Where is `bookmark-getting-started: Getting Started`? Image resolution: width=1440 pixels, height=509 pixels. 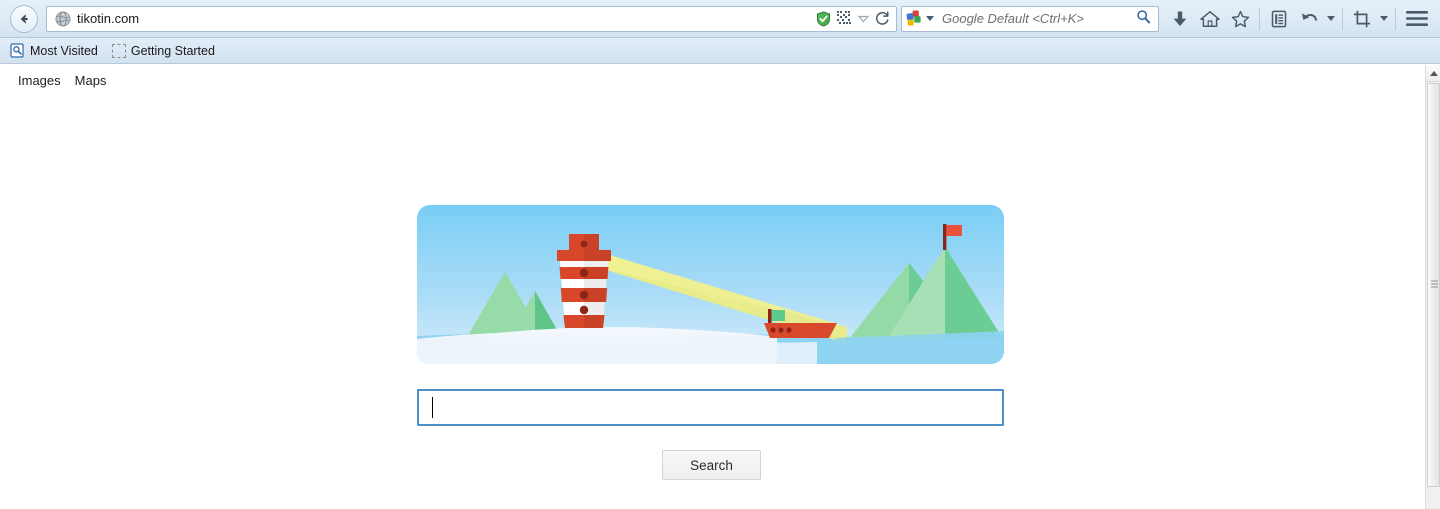
bookmark-getting-started: Getting Started is located at coordinates (163, 51).